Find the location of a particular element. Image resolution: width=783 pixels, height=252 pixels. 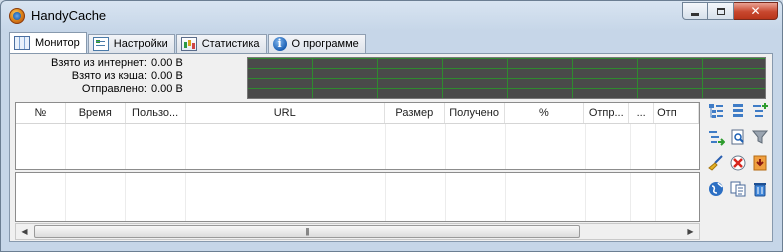

column-header-time: Время is located at coordinates (96, 113).